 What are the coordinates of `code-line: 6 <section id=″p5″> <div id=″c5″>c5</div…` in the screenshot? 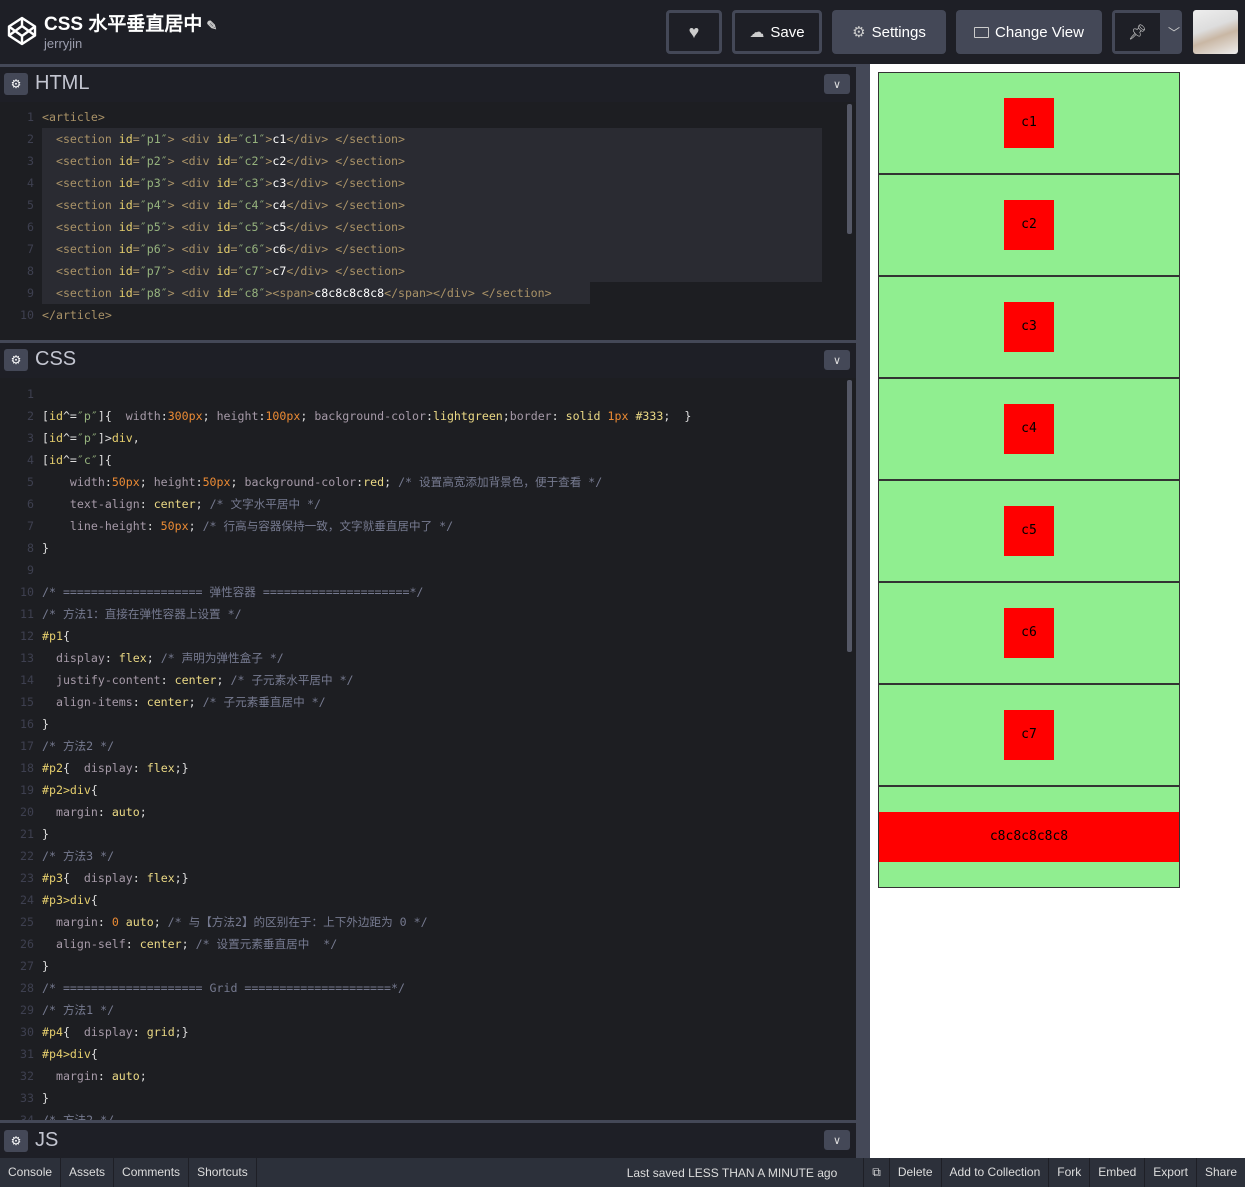 It's located at (428, 227).